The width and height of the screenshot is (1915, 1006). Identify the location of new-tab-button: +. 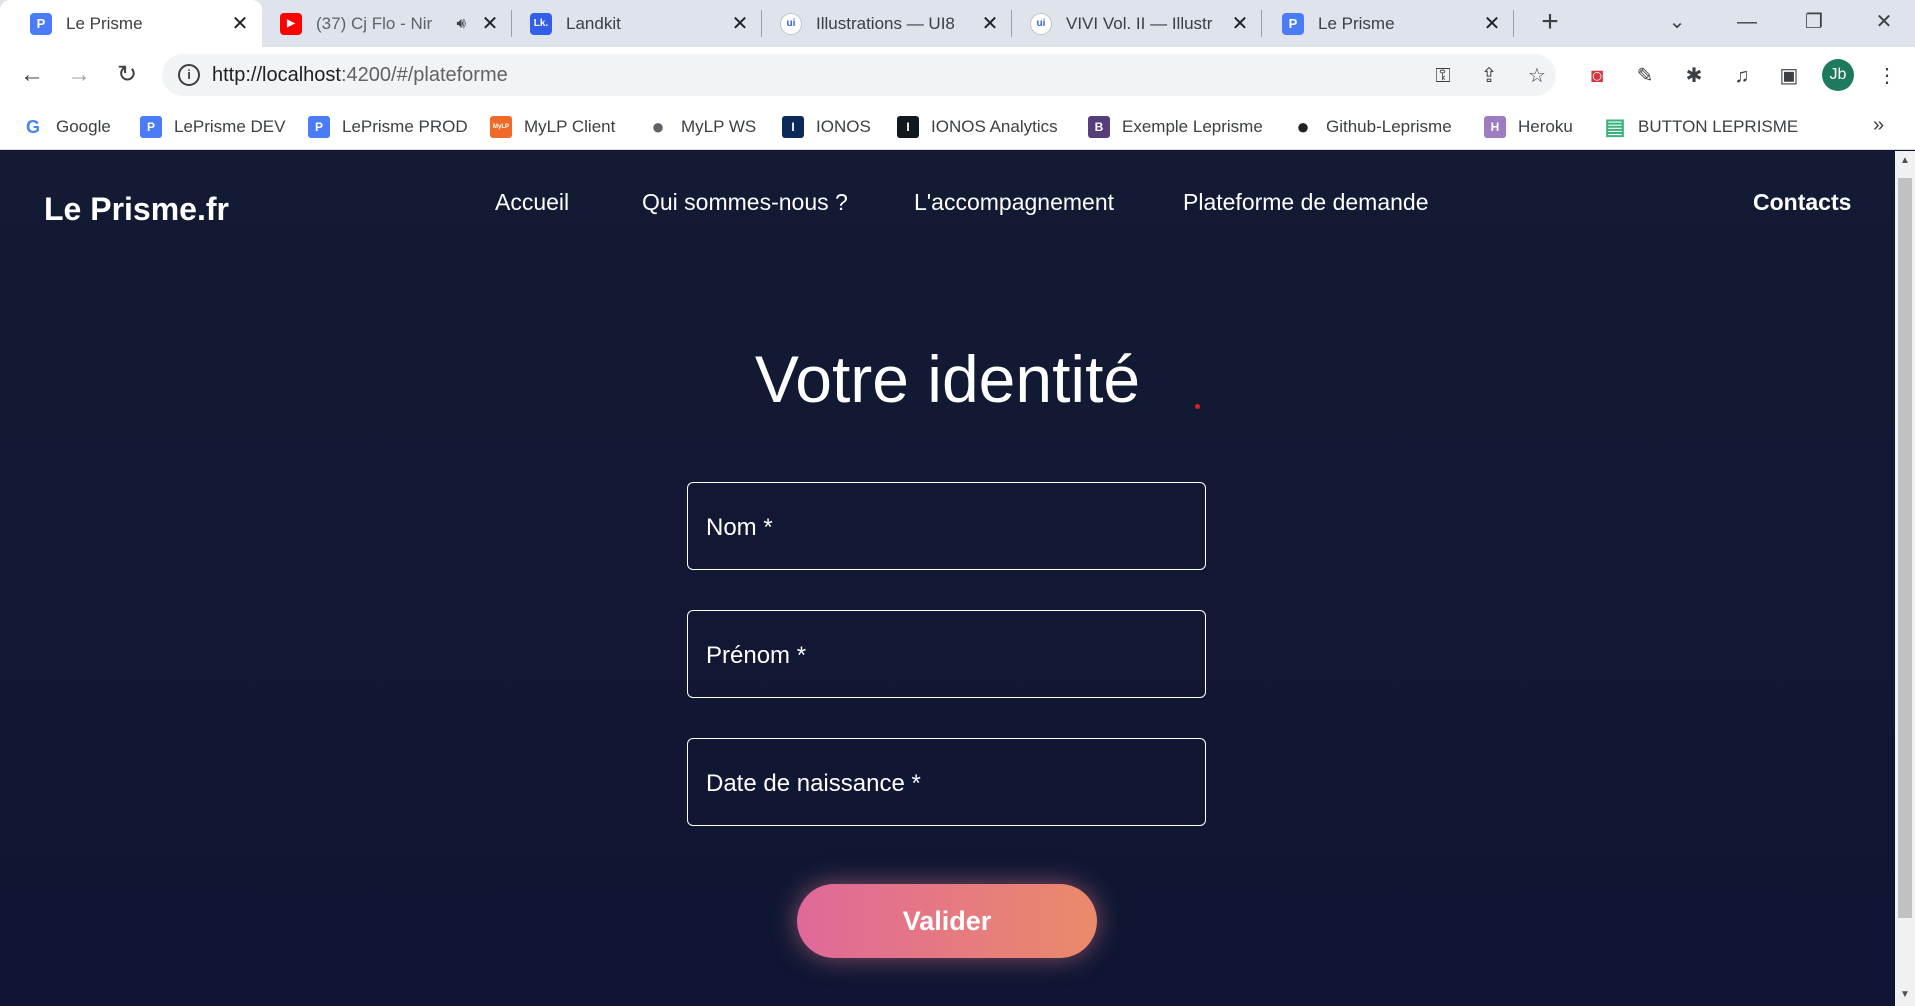
(1550, 22).